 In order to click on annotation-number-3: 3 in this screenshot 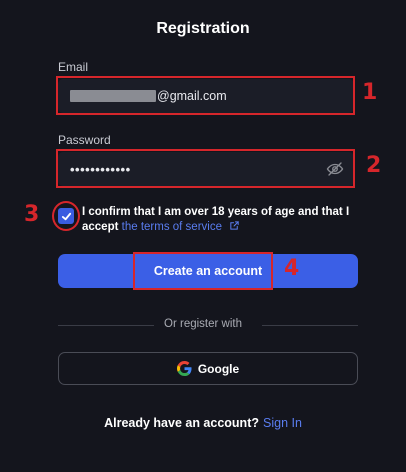, I will do `click(32, 214)`.